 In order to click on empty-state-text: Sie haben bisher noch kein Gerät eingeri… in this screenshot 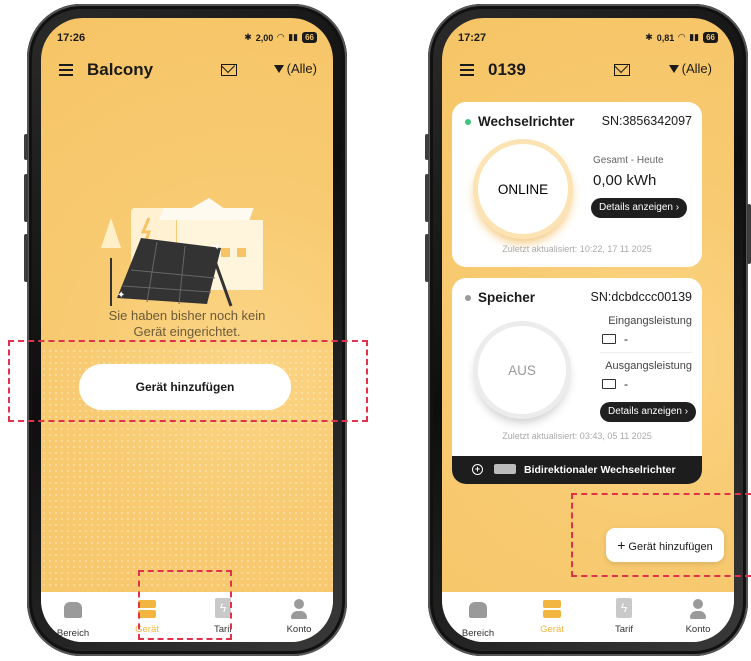, I will do `click(187, 324)`.